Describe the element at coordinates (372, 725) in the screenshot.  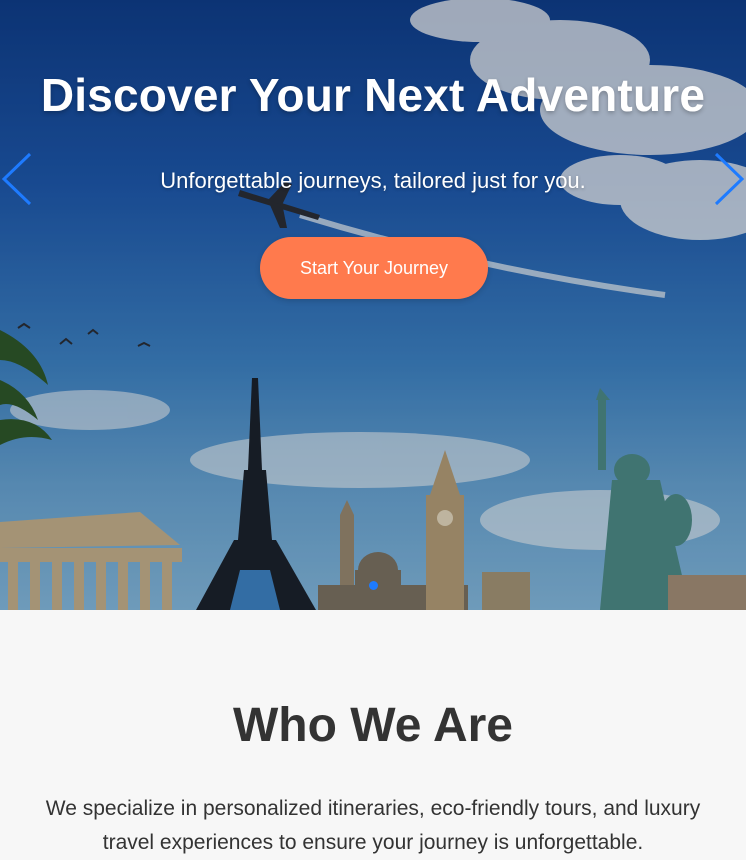
I see `about-title: Who We Are` at that location.